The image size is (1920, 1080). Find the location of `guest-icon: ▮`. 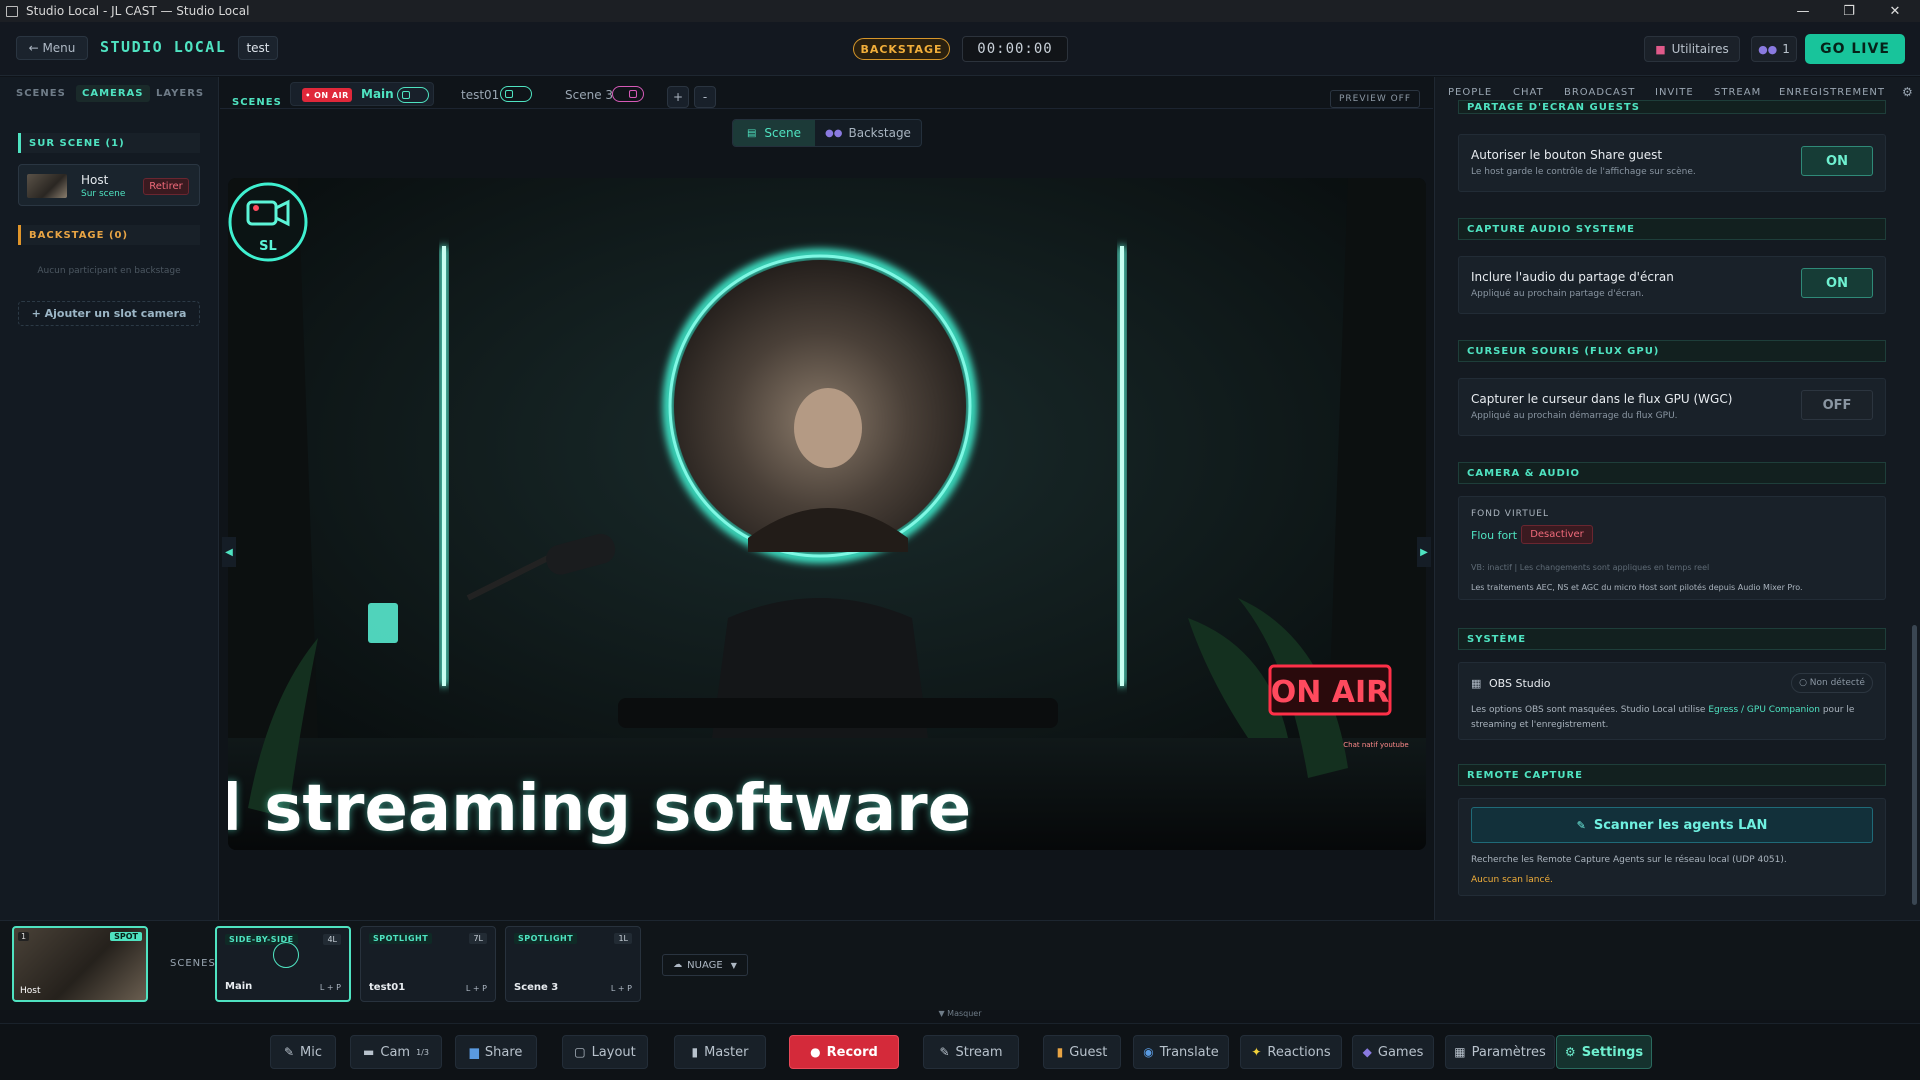

guest-icon: ▮ is located at coordinates (1060, 1052).